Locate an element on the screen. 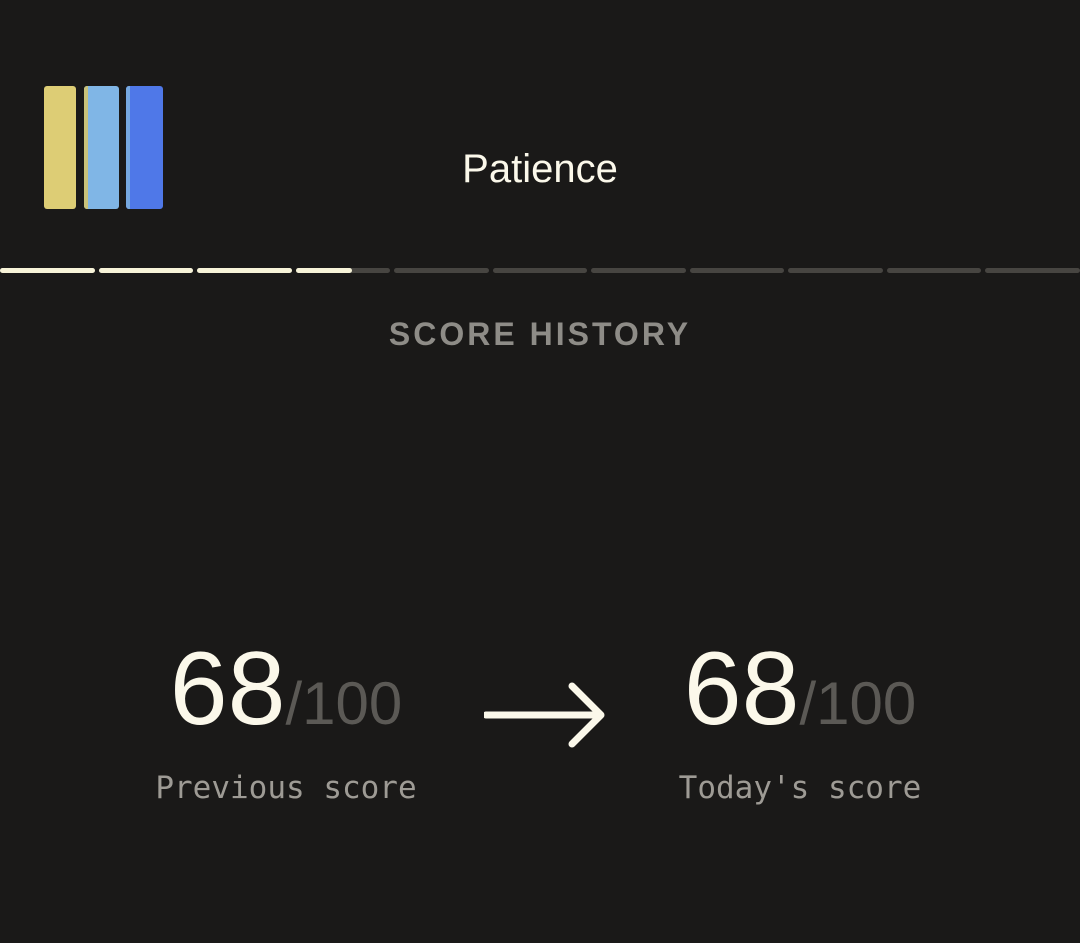  progress-bar is located at coordinates (540, 270).